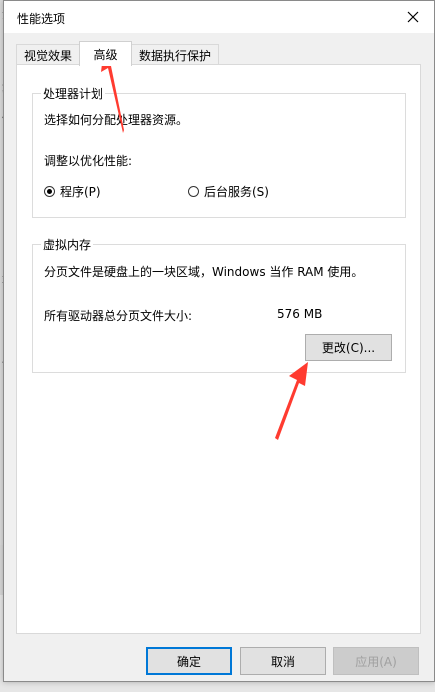 Image resolution: width=435 pixels, height=692 pixels. What do you see at coordinates (49, 191) in the screenshot?
I see `radio-programs-indicator` at bounding box center [49, 191].